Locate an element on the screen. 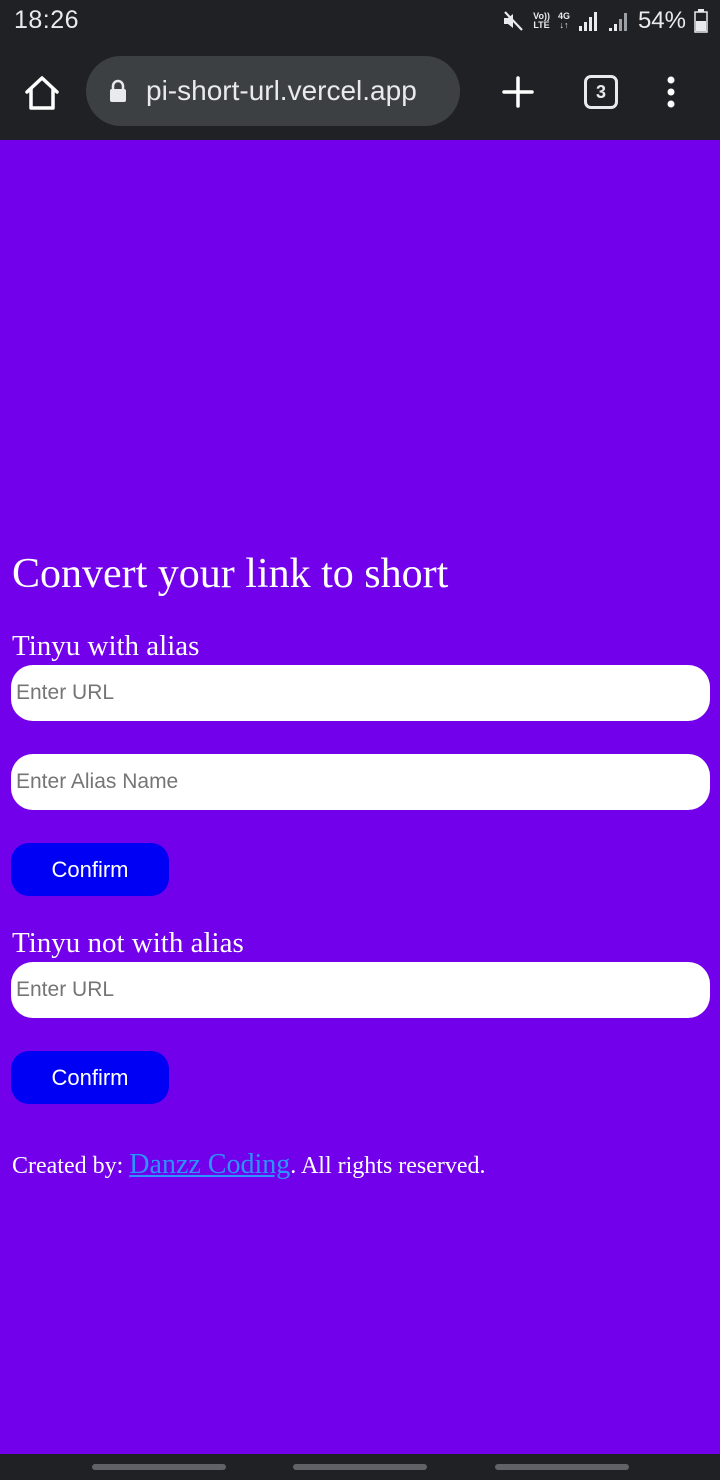 This screenshot has height=1480, width=720. address-bar: pi-short-url.vercel.app is located at coordinates (273, 91).